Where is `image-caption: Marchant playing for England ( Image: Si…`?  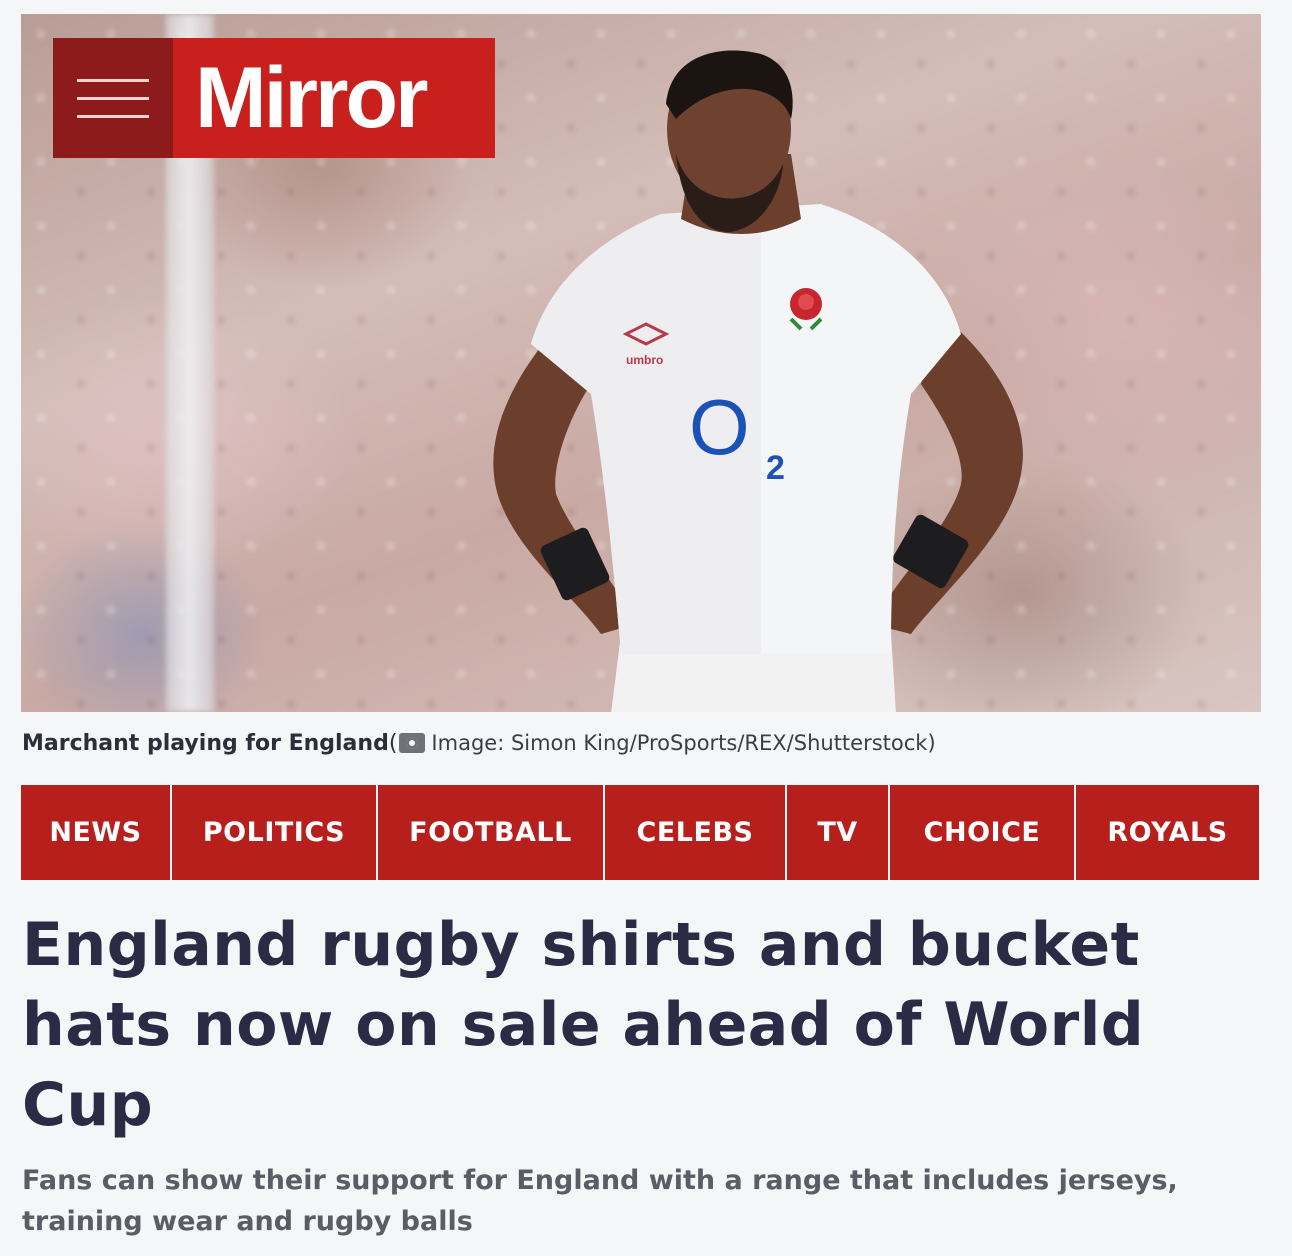
image-caption: Marchant playing for England ( Image: Si… is located at coordinates (479, 743).